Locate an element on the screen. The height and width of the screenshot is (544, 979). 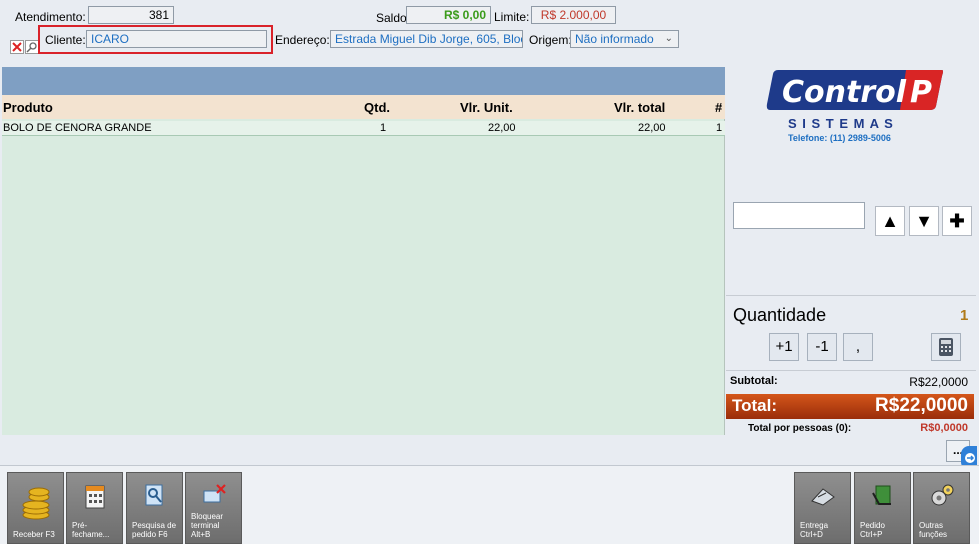
pedido-button: Pedido Ctrl+P is located at coordinates (882, 508).